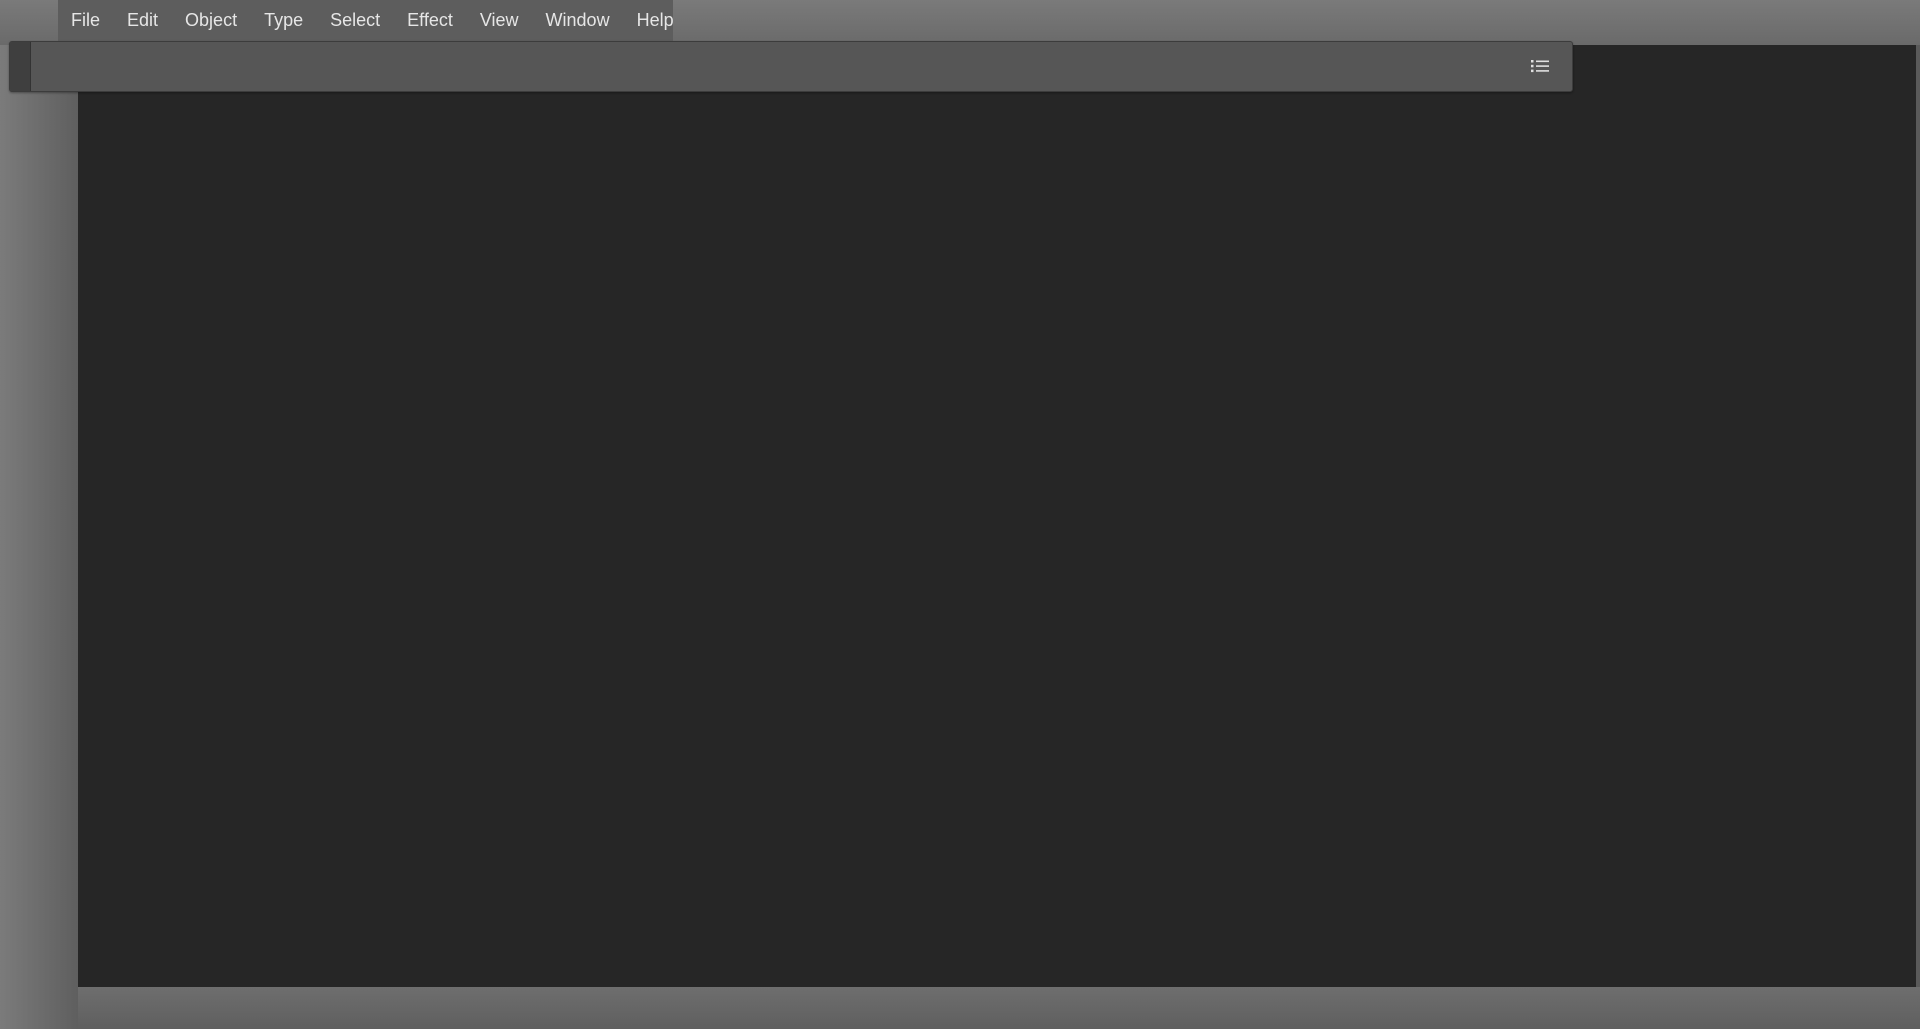  I want to click on menu-file: File, so click(85, 20).